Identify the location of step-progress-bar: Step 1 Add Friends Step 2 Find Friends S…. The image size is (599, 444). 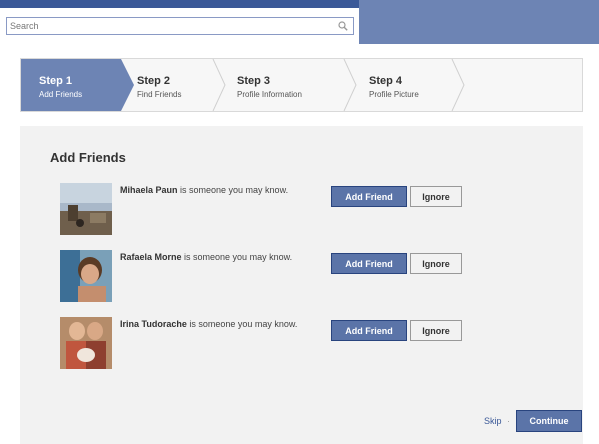
(301, 85).